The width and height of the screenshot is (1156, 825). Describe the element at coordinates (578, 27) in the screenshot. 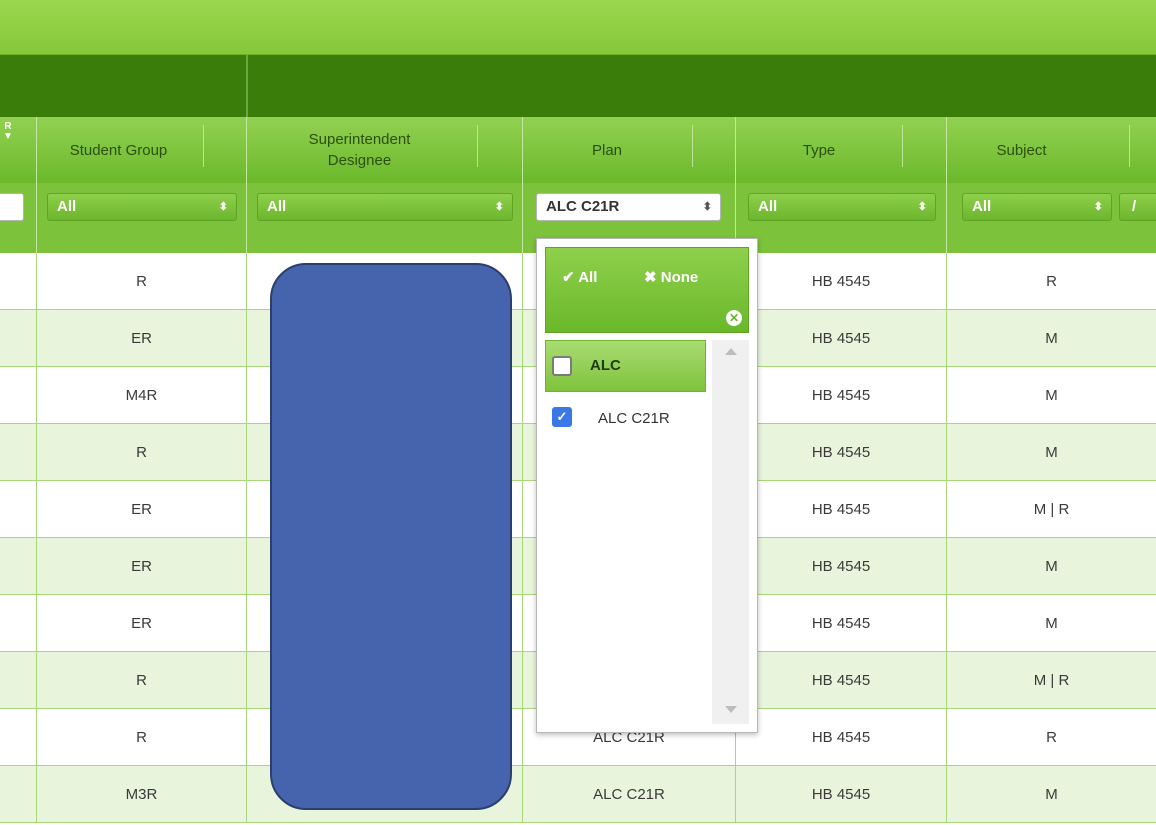

I see `top-toolbar` at that location.